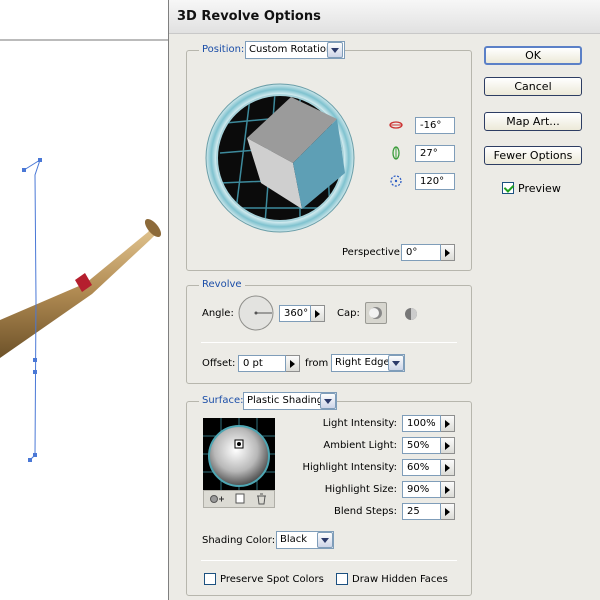  What do you see at coordinates (384, 17) in the screenshot?
I see `dialog-title: 3D Revolve Options` at bounding box center [384, 17].